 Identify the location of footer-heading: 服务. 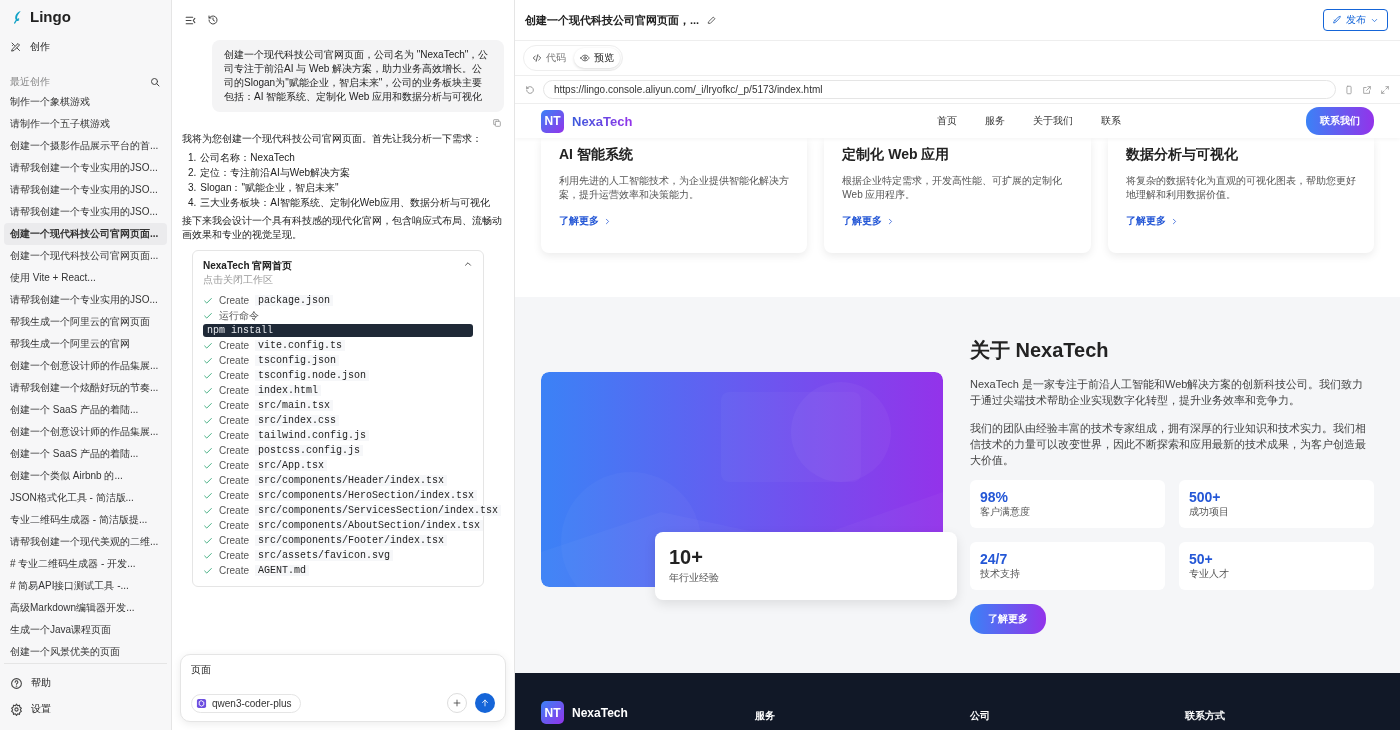
(765, 716).